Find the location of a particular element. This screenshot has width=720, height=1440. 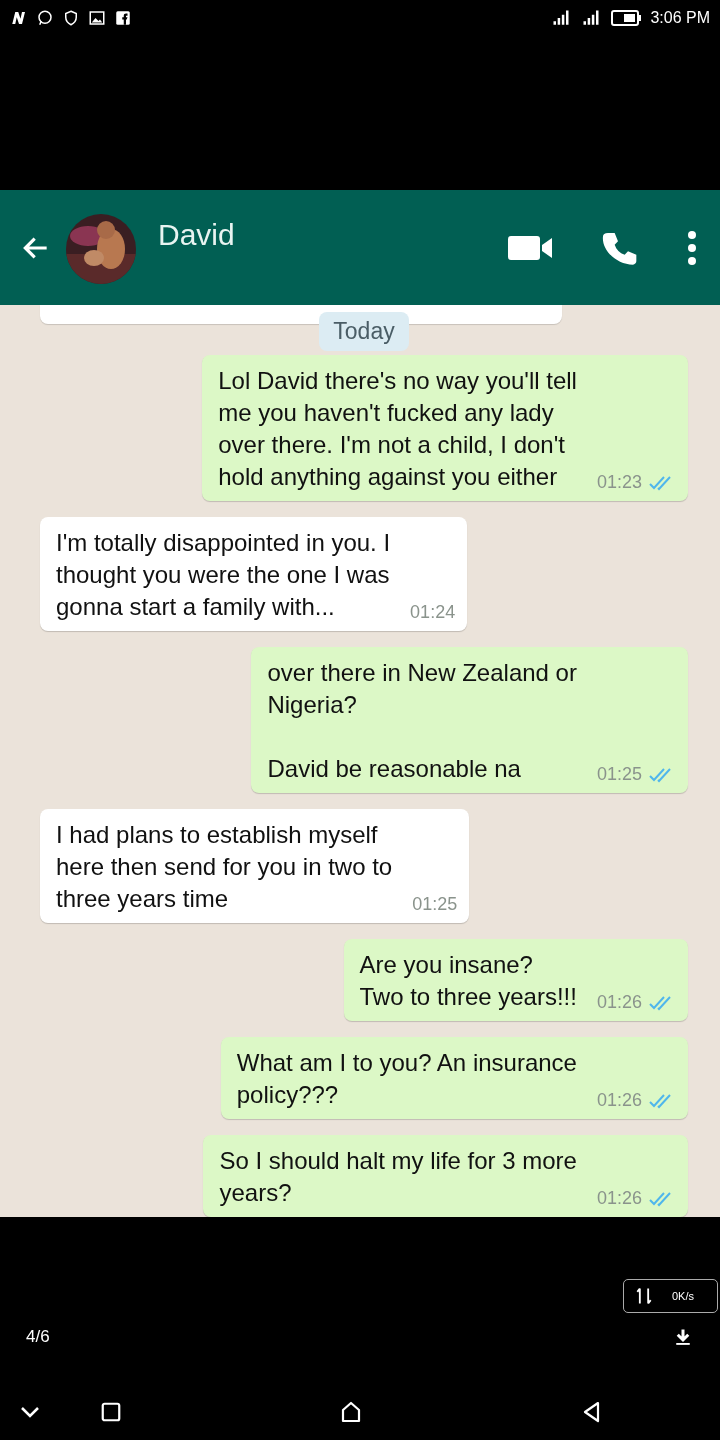

message-text: Are you insane? Two to three years!!! is located at coordinates (468, 981).